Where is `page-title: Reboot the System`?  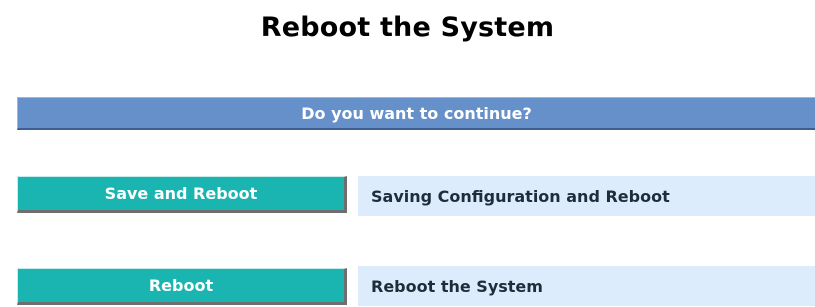 page-title: Reboot the System is located at coordinates (407, 27).